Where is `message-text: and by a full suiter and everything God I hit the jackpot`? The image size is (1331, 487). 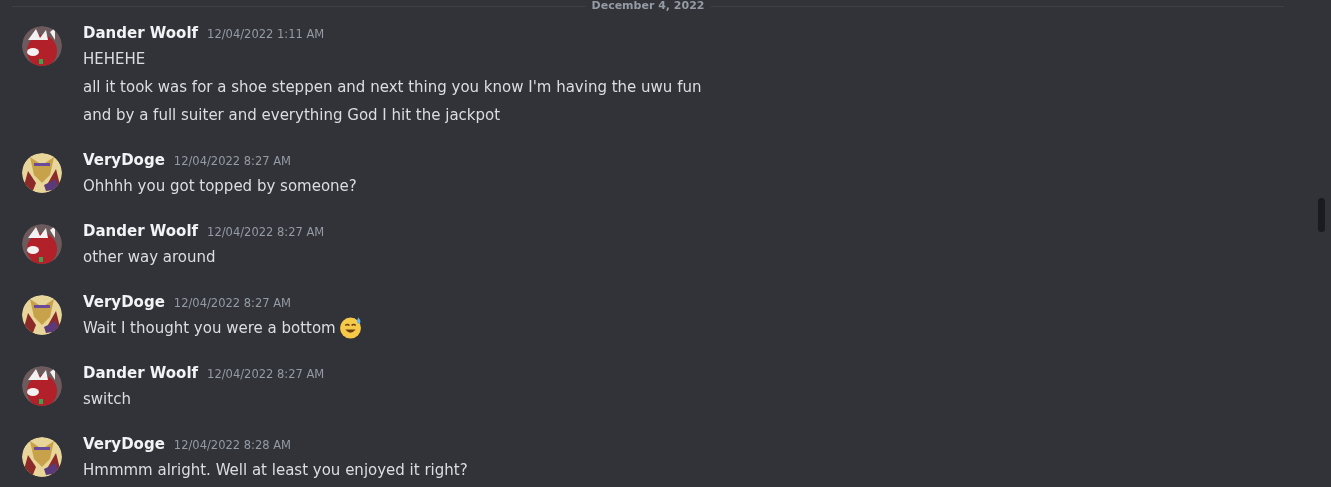
message-text: and by a full suiter and everything God I hit the jackpot is located at coordinates (292, 114).